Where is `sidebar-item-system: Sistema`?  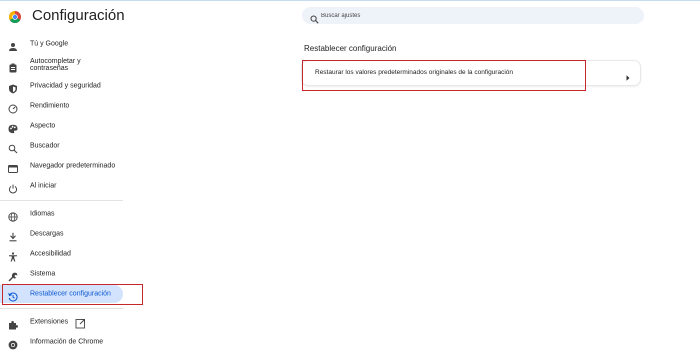 sidebar-item-system: Sistema is located at coordinates (61, 274).